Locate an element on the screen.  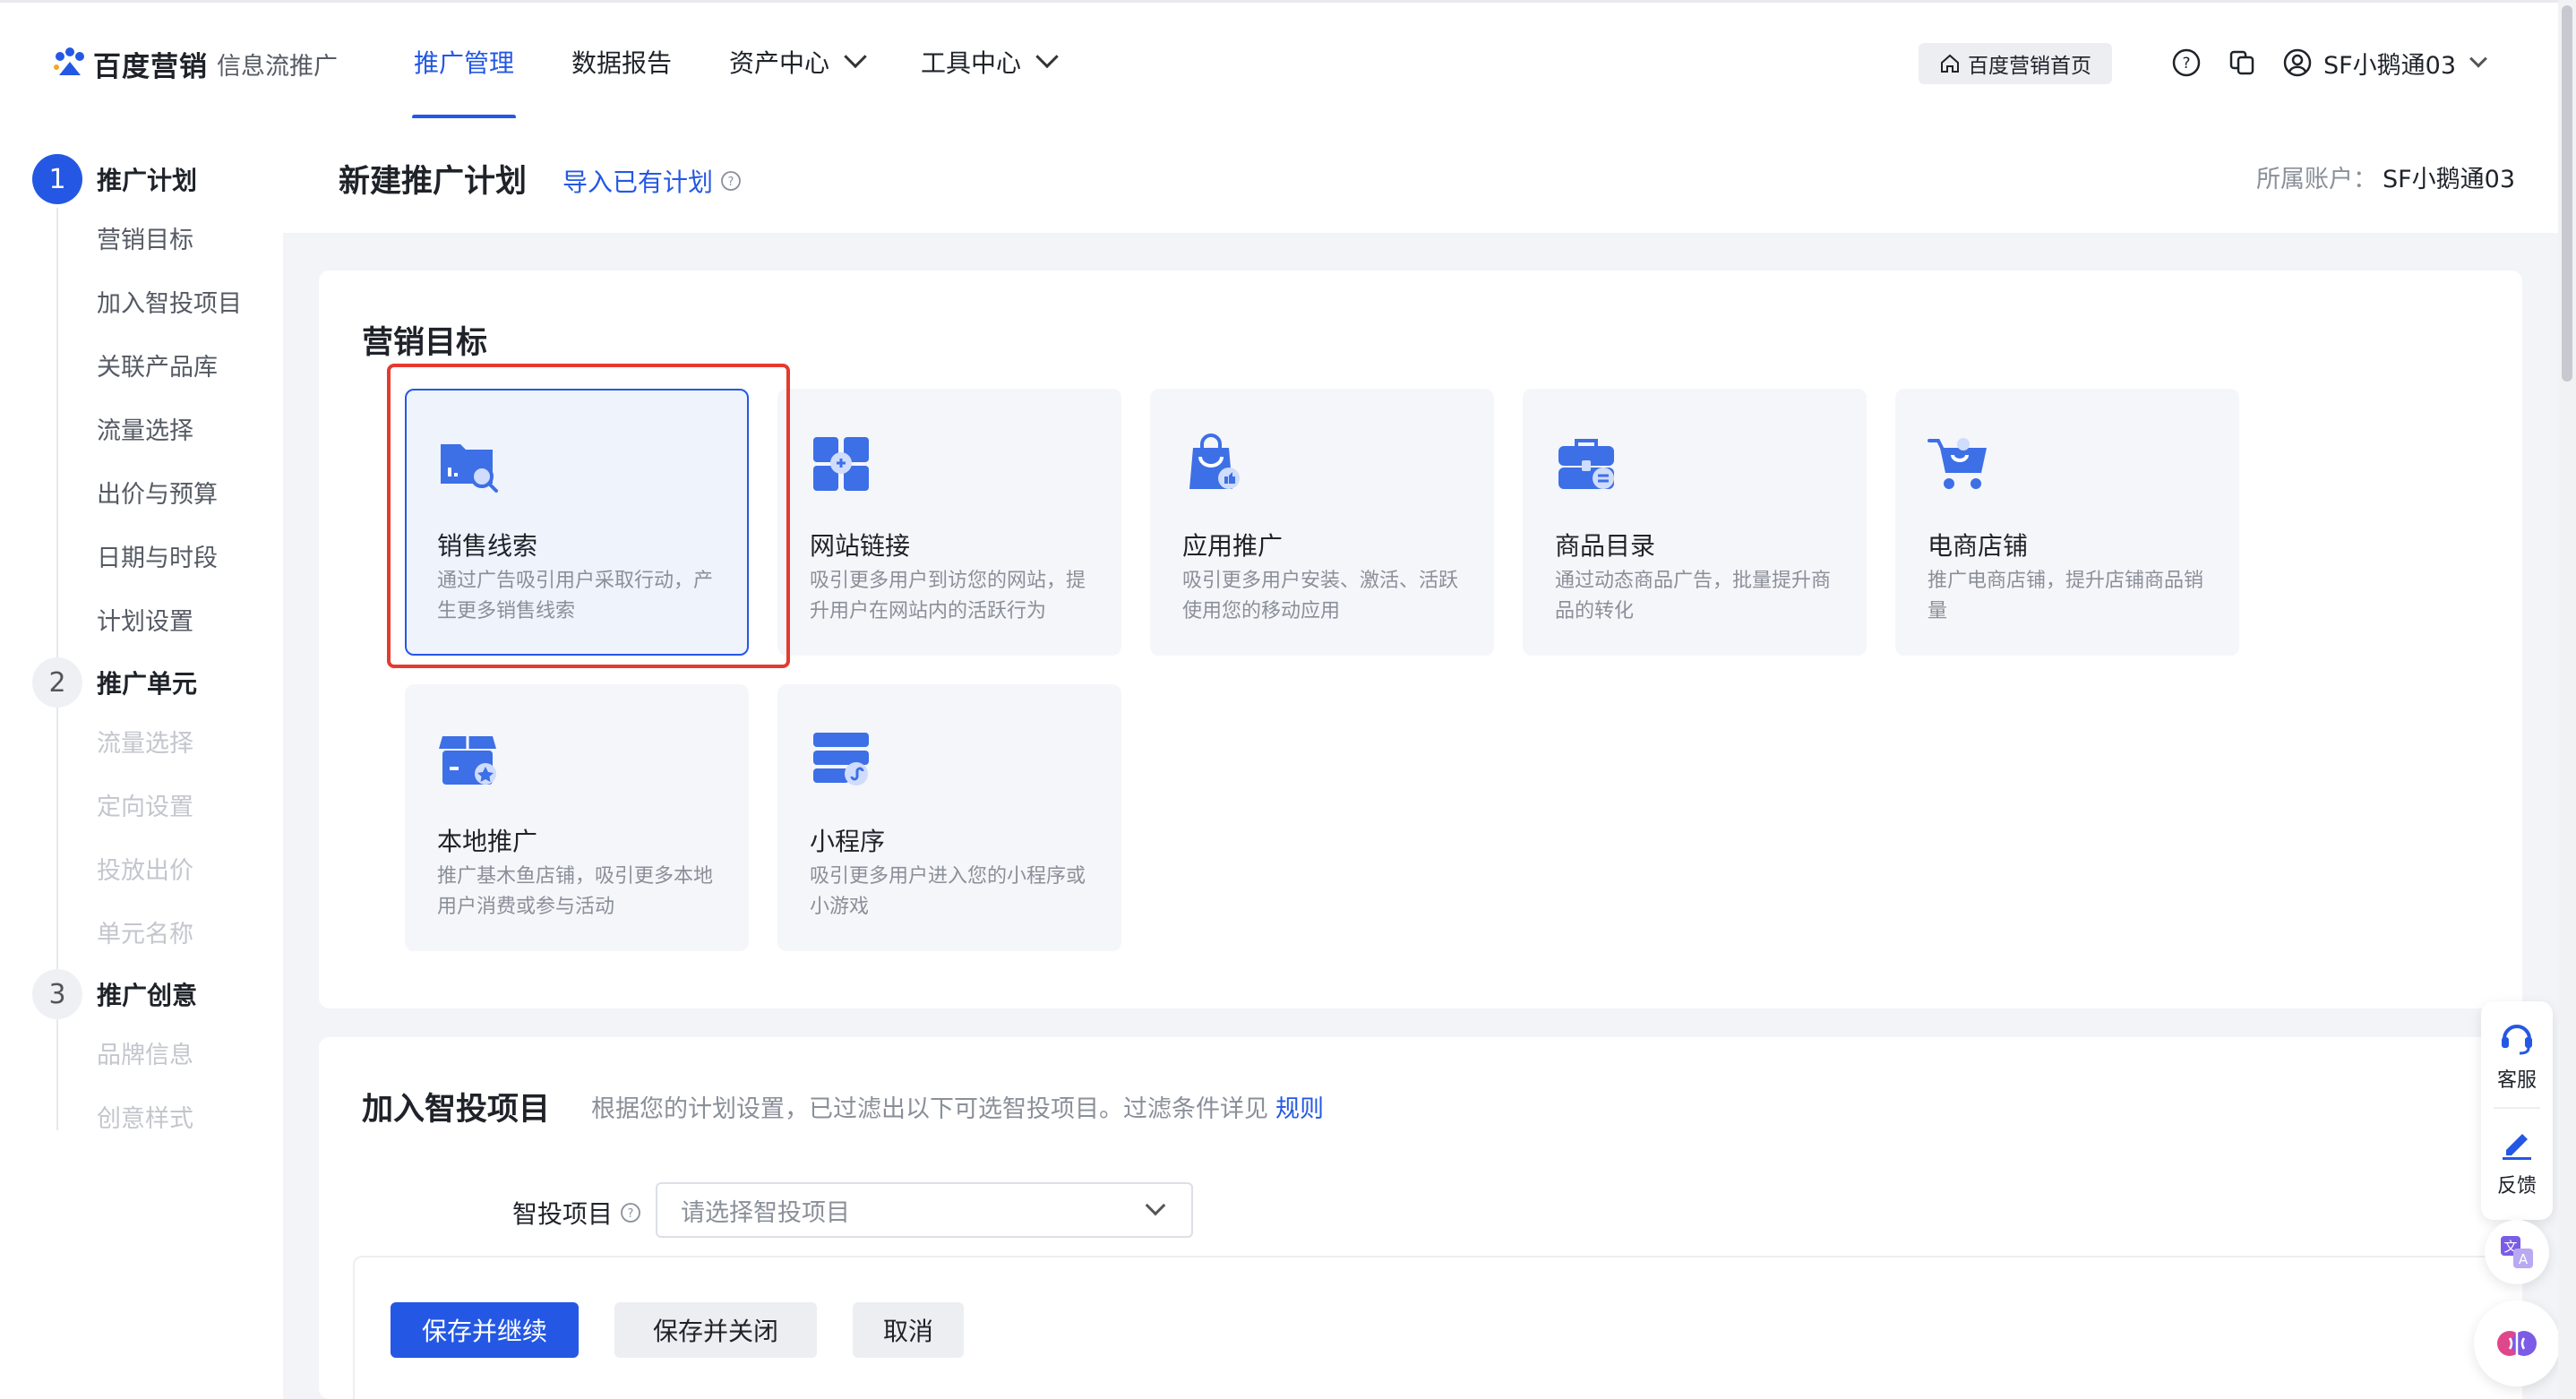
step-title: 推广创意 is located at coordinates (147, 995).